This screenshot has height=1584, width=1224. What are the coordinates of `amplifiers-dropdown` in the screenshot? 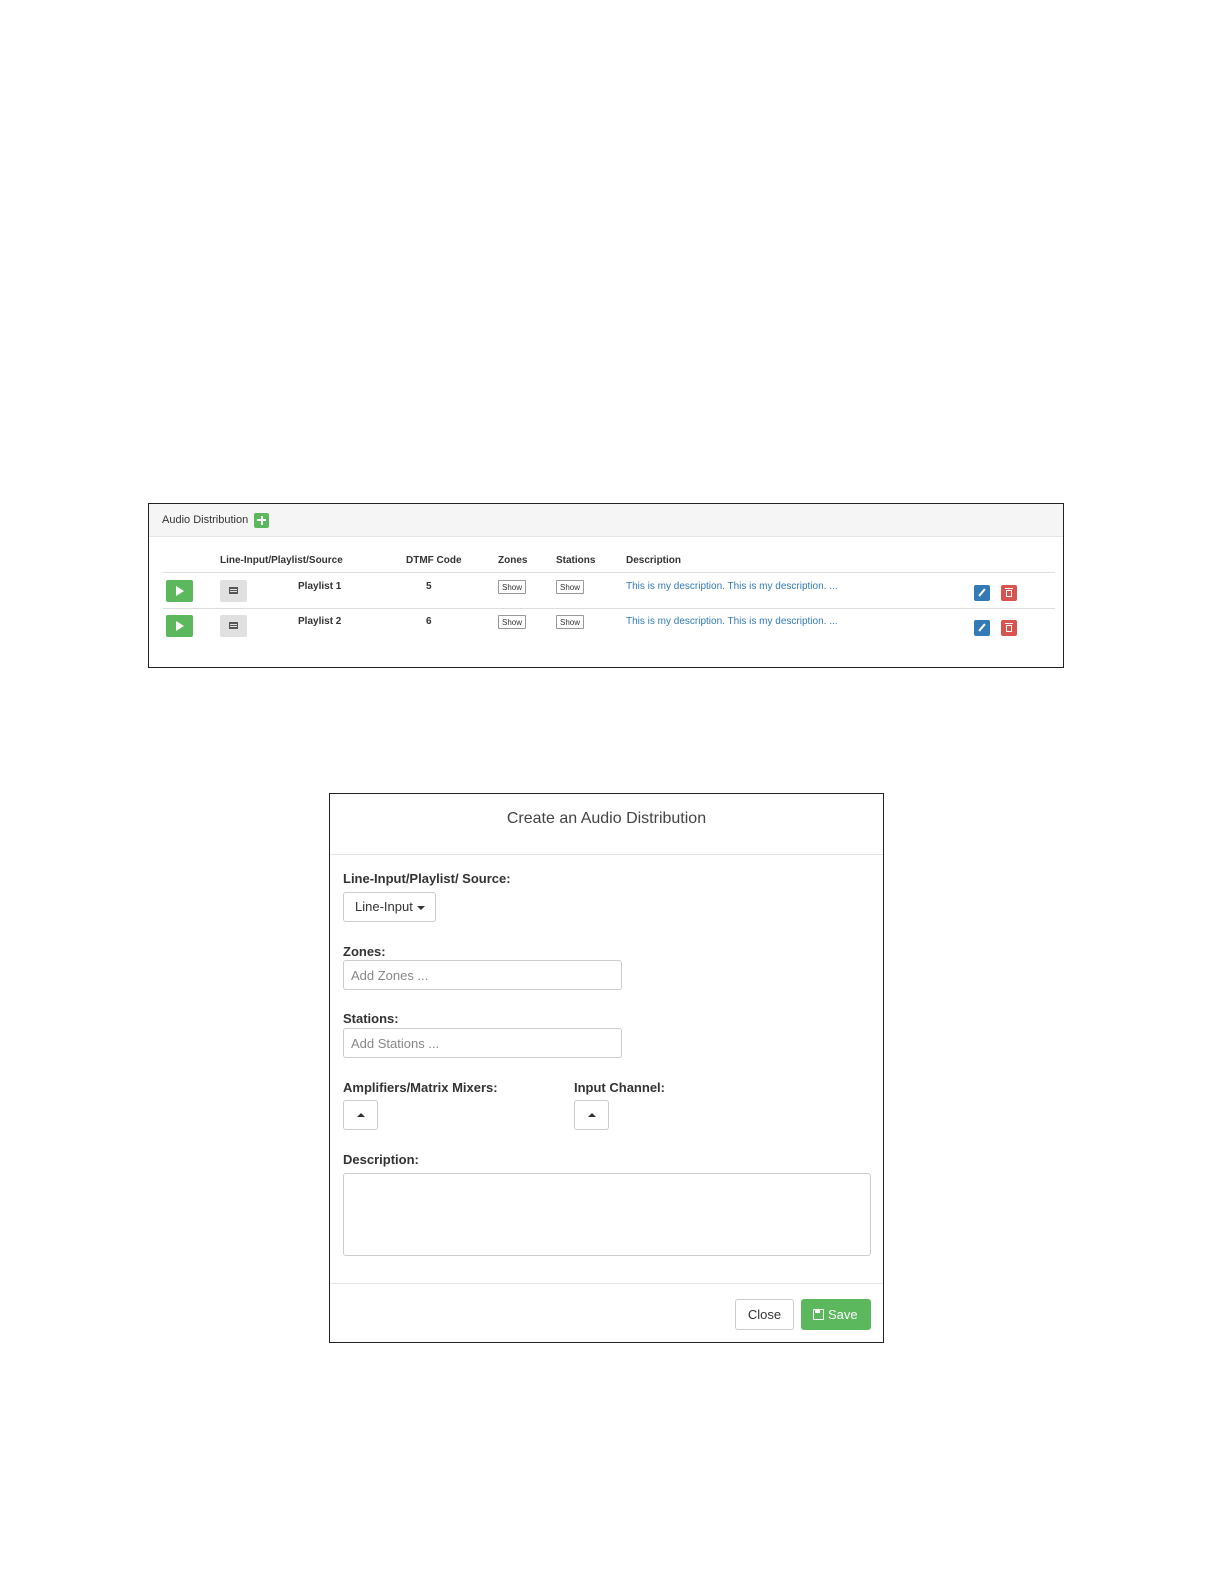 It's located at (360, 1115).